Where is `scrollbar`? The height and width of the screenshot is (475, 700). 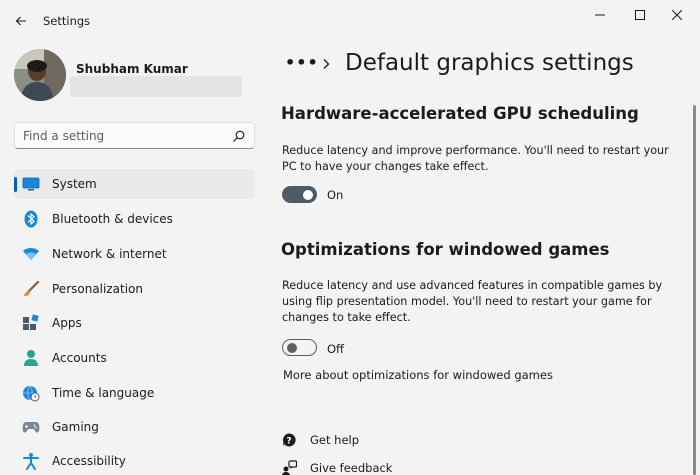
scrollbar is located at coordinates (694, 290).